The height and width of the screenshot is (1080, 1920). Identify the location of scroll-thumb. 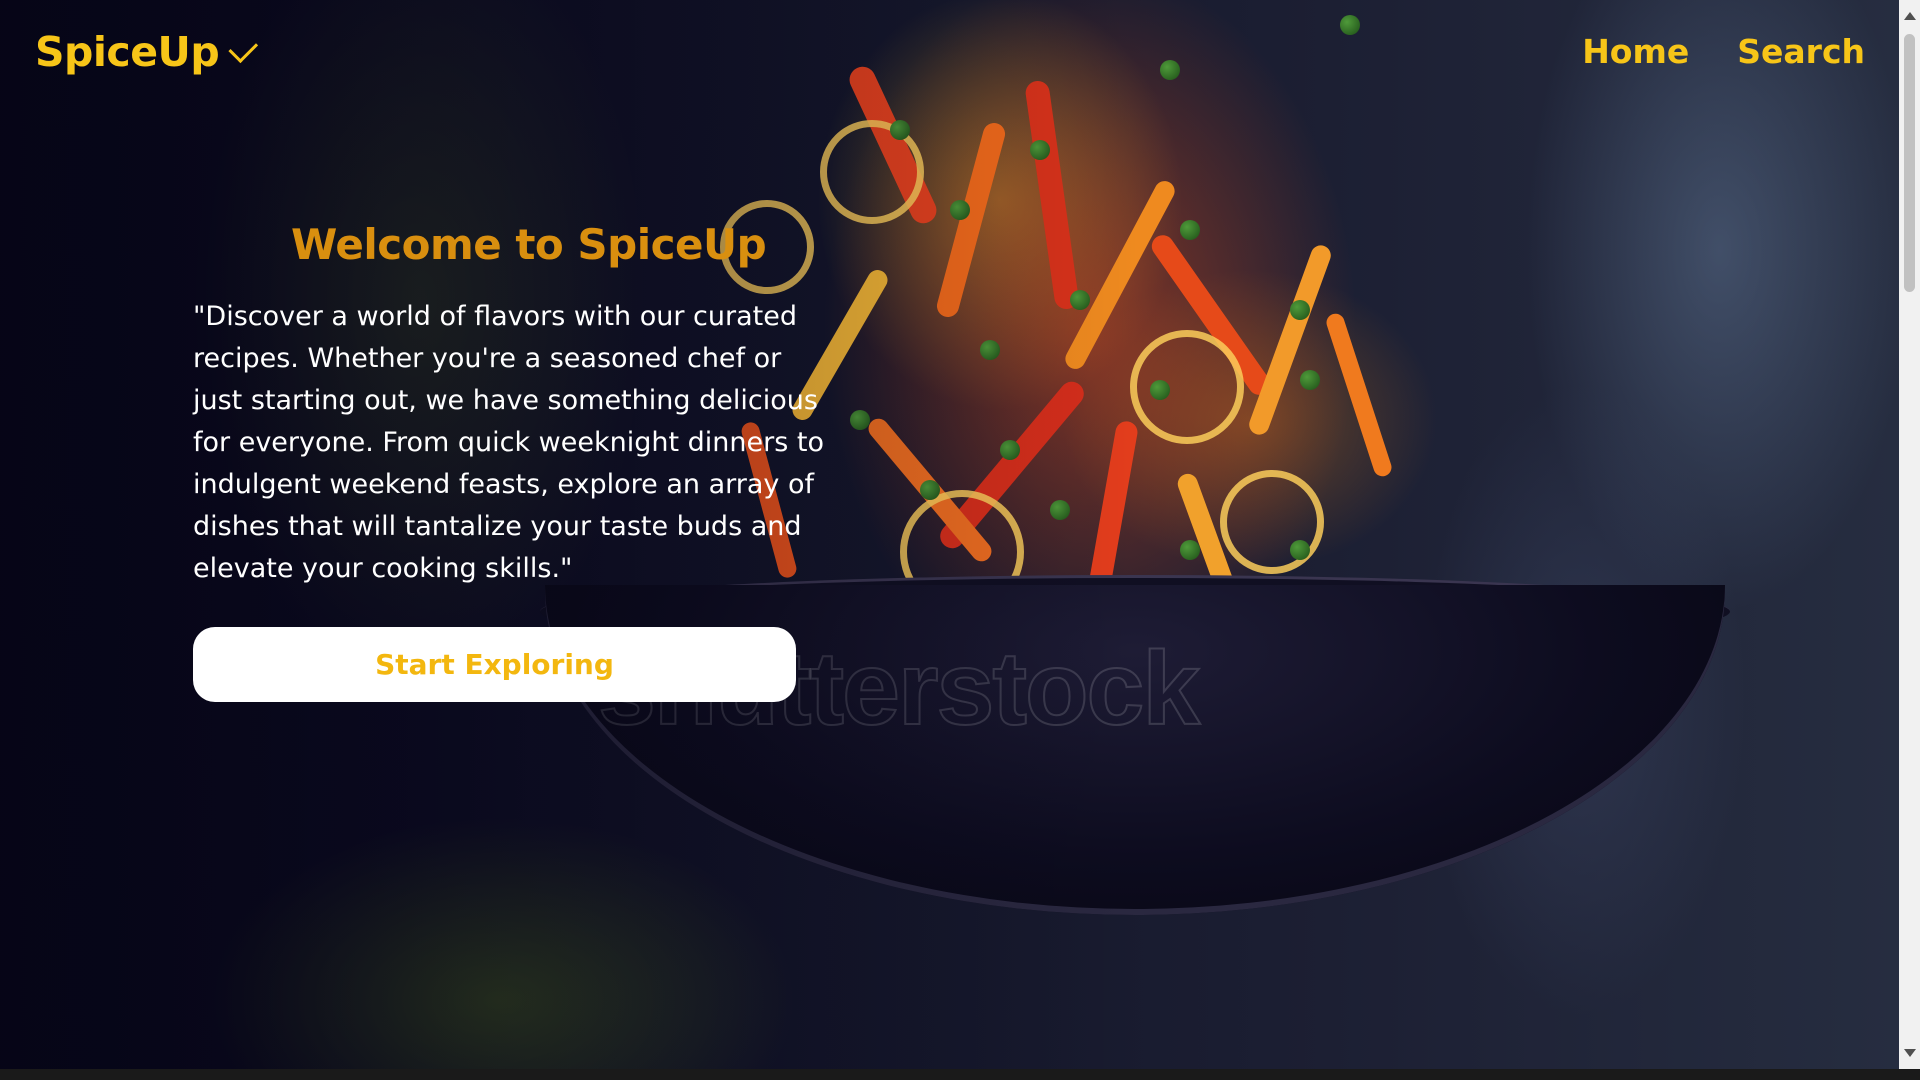
(1909, 163).